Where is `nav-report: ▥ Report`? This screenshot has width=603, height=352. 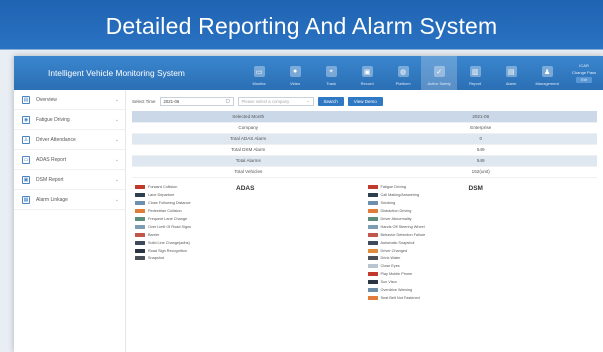 nav-report: ▥ Report is located at coordinates (475, 73).